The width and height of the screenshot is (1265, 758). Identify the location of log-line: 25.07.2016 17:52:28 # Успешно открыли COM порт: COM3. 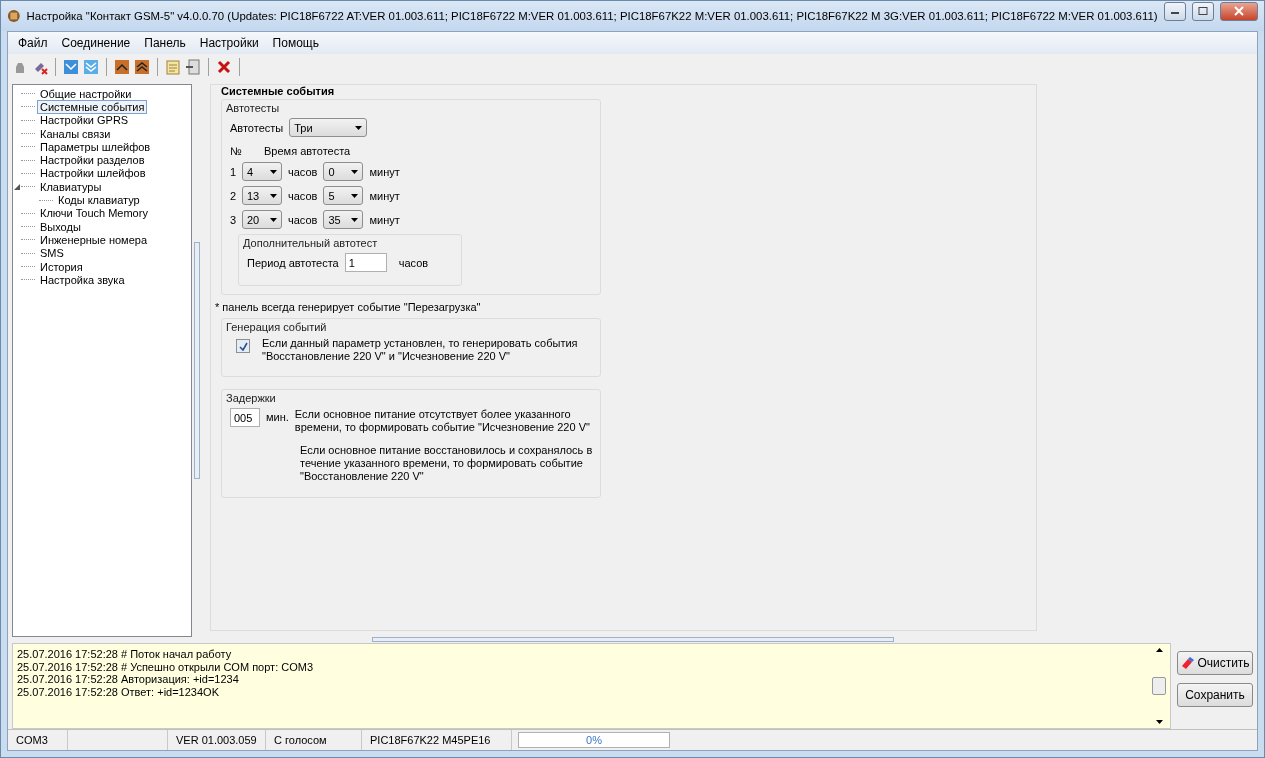
(166, 666).